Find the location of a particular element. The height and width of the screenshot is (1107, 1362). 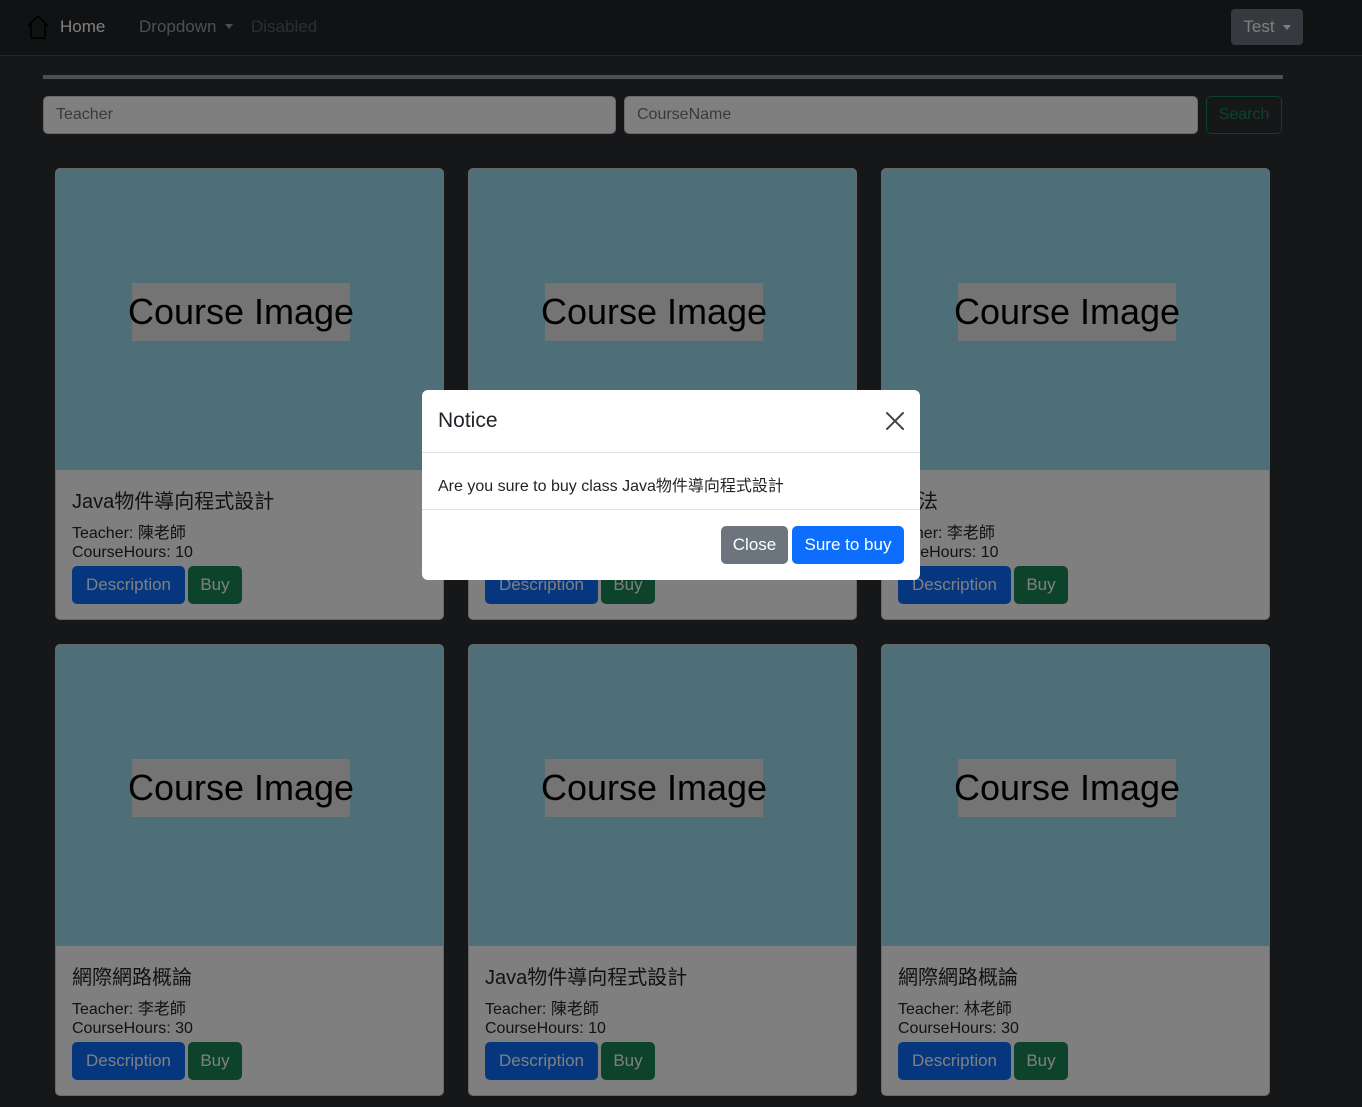

modal-header: Notice is located at coordinates (671, 421).